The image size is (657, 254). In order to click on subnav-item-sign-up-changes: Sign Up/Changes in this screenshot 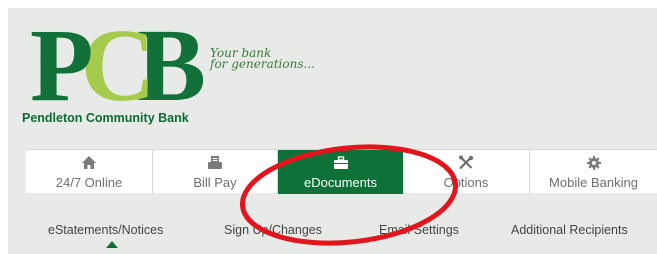, I will do `click(273, 230)`.